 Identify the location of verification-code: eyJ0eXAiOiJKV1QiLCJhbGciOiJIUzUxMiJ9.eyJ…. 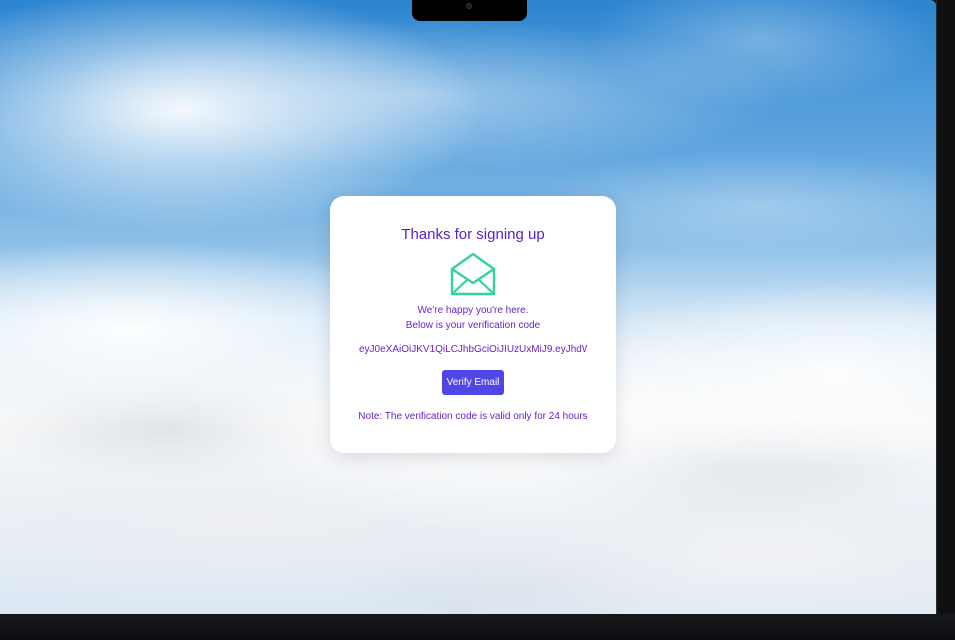
(473, 349).